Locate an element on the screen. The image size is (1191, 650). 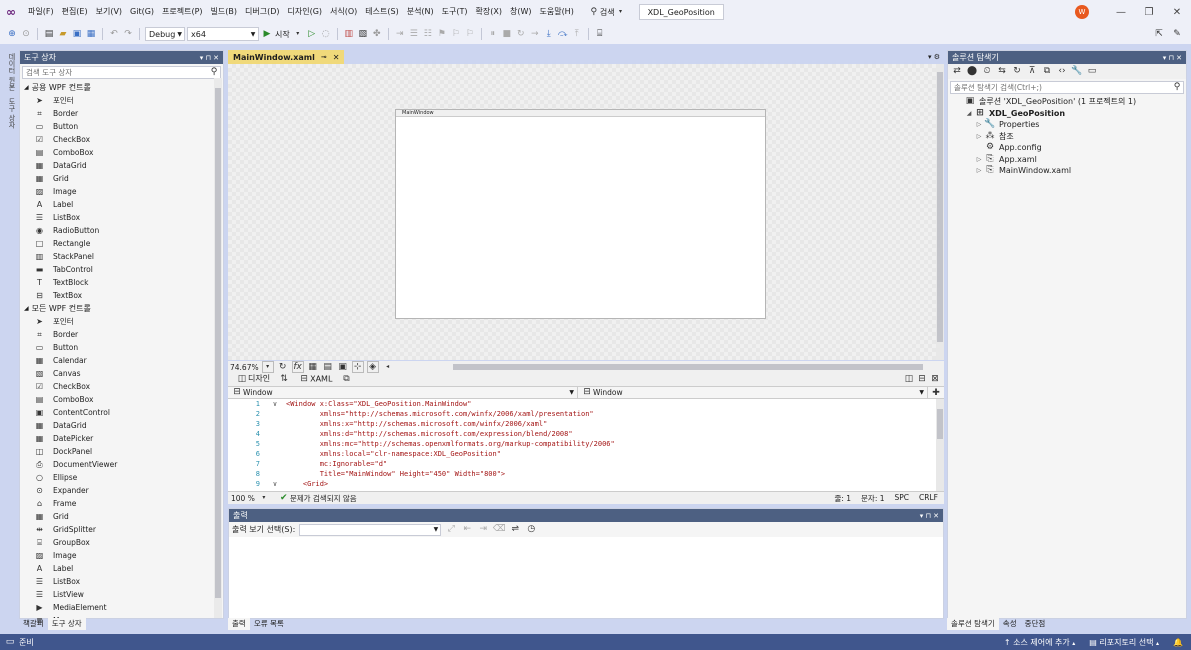
restore-button: ❐ is located at coordinates (1149, 12).